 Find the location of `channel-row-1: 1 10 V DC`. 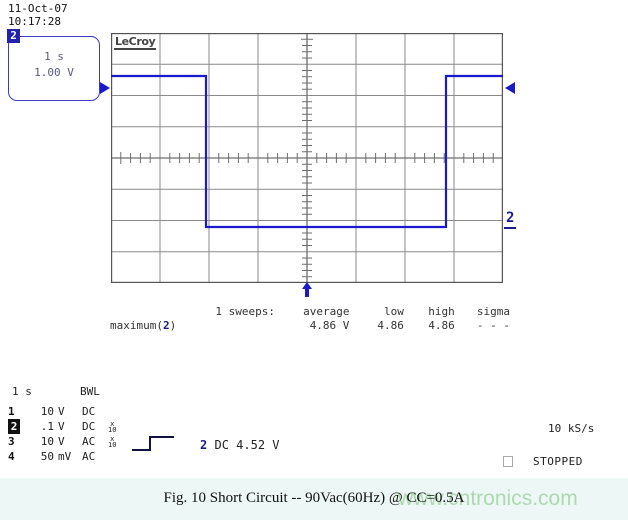

channel-row-1: 1 10 V DC is located at coordinates (62, 411).